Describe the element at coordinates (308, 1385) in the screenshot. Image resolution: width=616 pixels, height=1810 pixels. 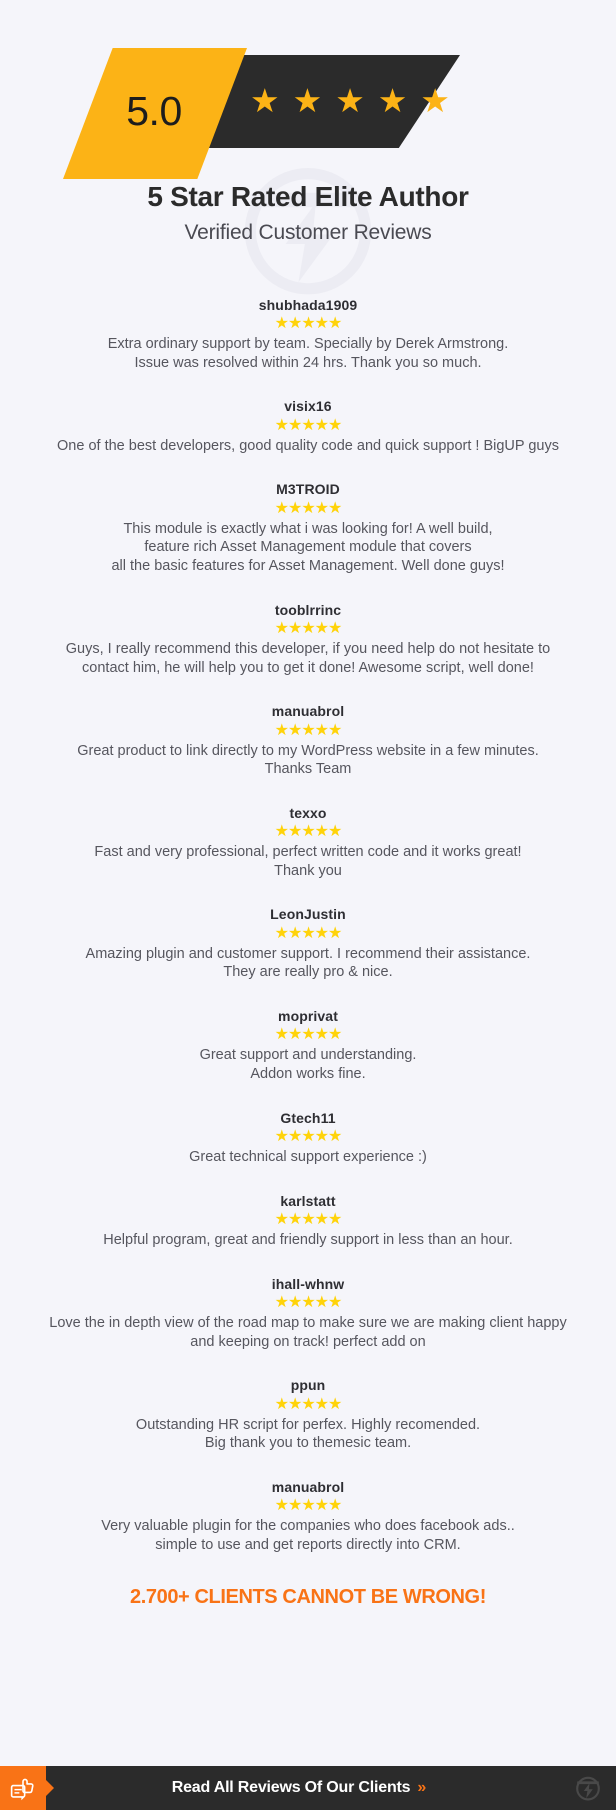
I see `review-author: ppun` at that location.